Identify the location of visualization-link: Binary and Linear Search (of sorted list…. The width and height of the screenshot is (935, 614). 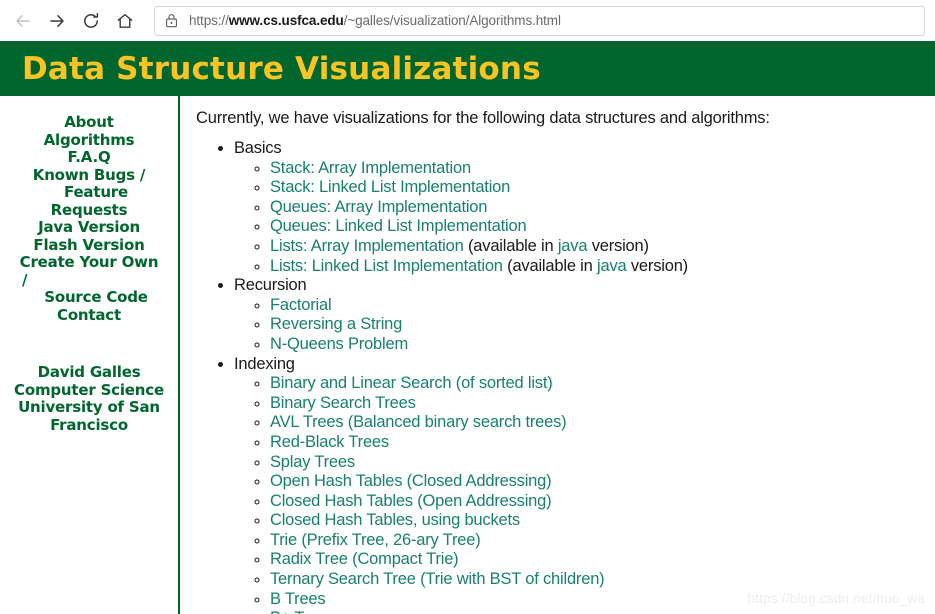
(411, 383).